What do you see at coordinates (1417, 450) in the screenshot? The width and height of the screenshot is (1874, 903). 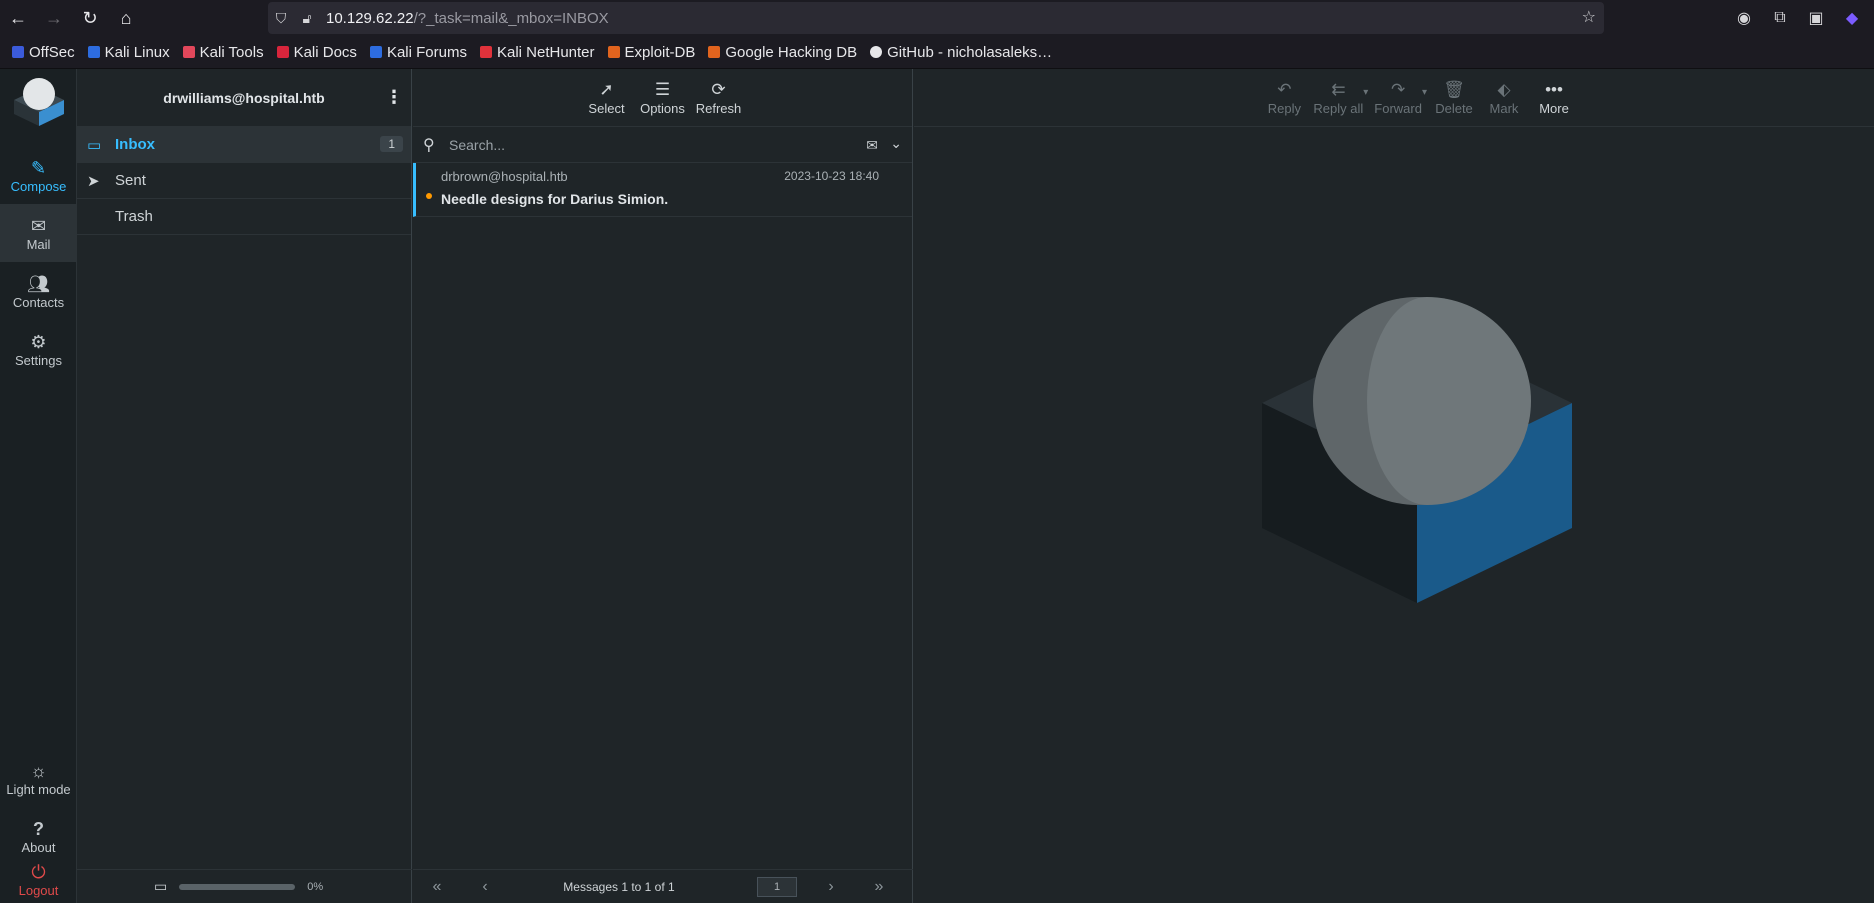 I see `roundcube-watermark-logo` at bounding box center [1417, 450].